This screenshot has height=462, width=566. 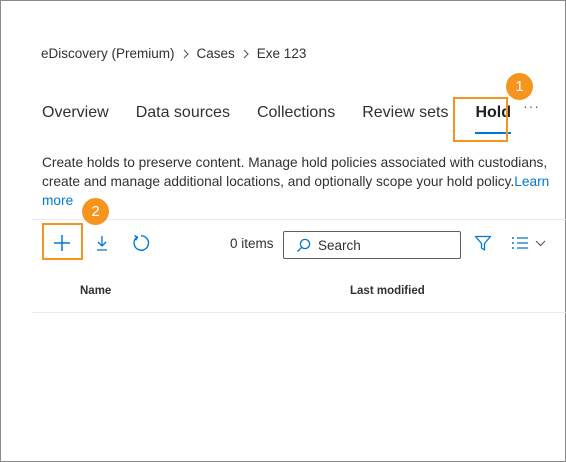 What do you see at coordinates (383, 245) in the screenshot?
I see `search-input` at bounding box center [383, 245].